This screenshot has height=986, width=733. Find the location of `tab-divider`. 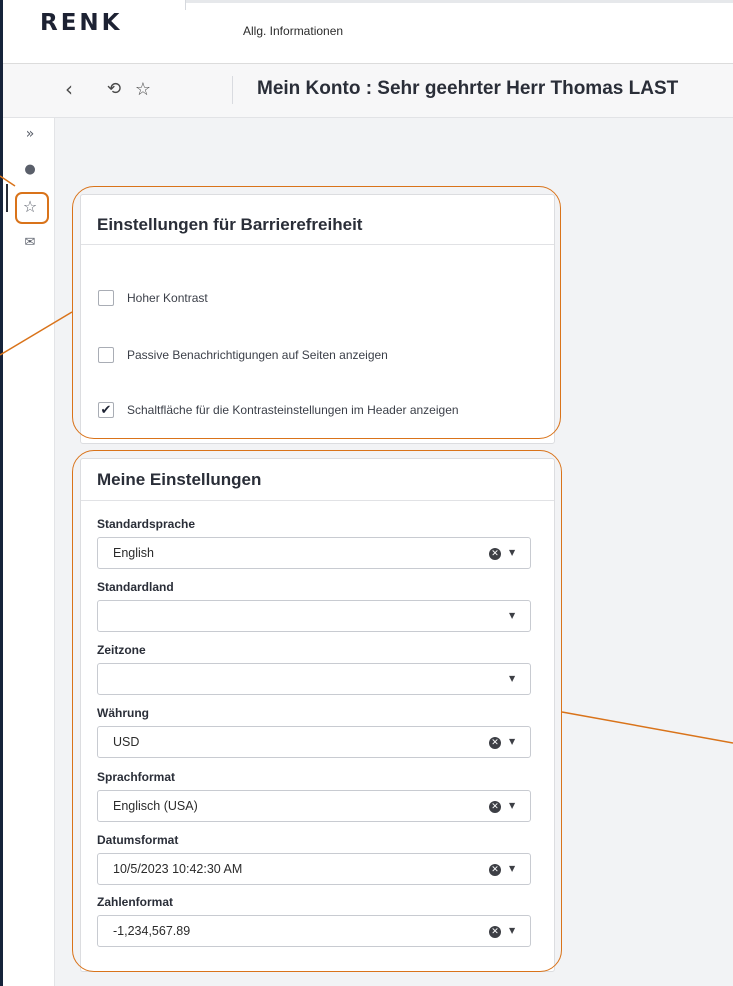

tab-divider is located at coordinates (185, 5).